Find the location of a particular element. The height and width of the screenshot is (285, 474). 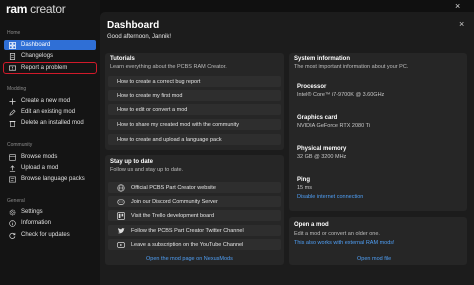

tutorial-label: How to create a correct bug report is located at coordinates (159, 81).